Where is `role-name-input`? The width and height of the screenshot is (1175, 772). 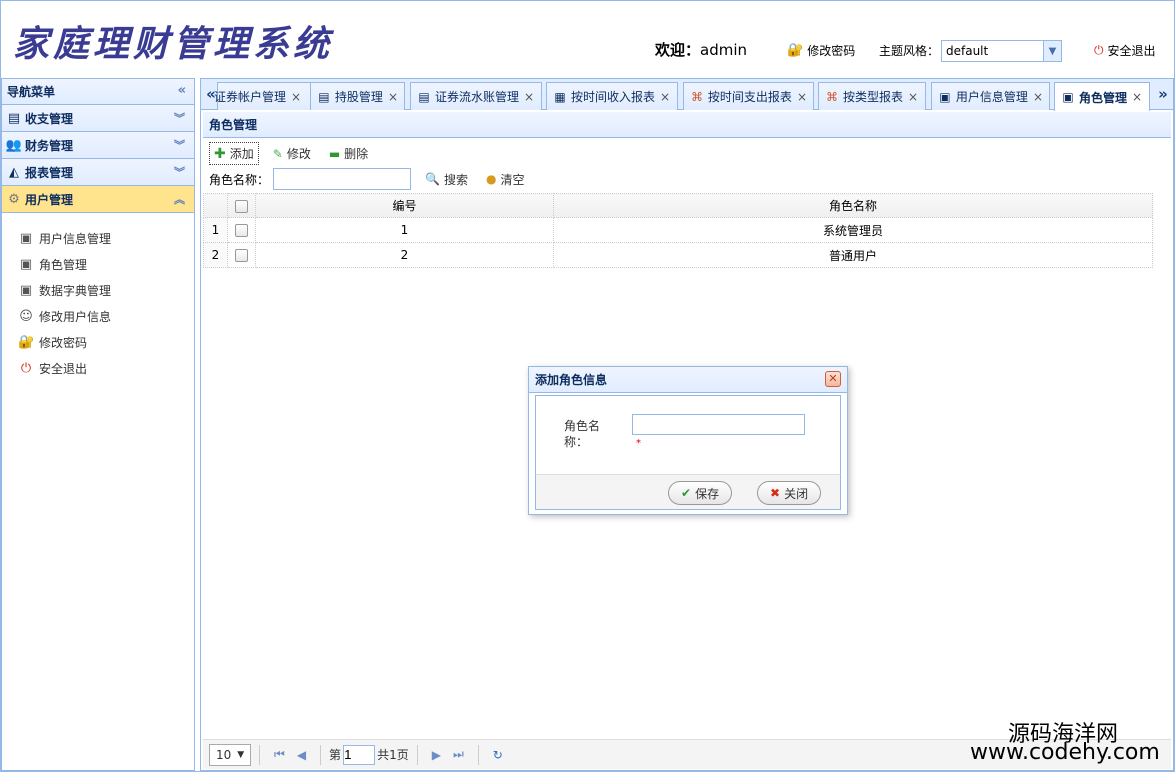
role-name-input is located at coordinates (718, 424).